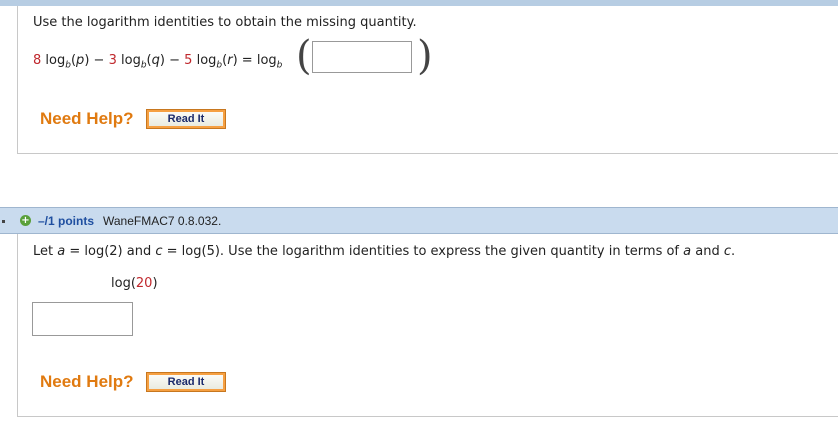 This screenshot has width=838, height=428. I want to click on need-help-label: Need Help?, so click(87, 118).